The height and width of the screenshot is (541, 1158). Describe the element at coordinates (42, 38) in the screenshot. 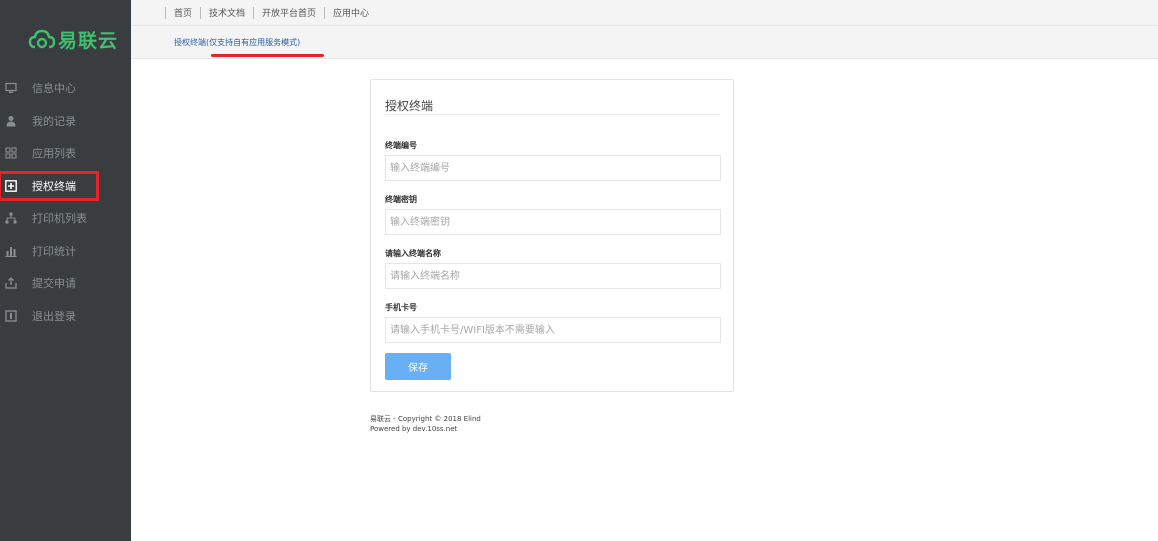

I see `cloud-logo-icon` at that location.